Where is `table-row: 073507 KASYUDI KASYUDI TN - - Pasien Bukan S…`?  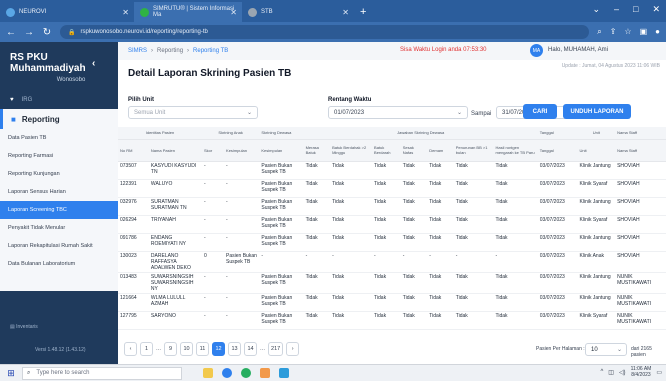 table-row: 073507 KASYUDI KASYUDI TN - - Pasien Bukan S… is located at coordinates (392, 170).